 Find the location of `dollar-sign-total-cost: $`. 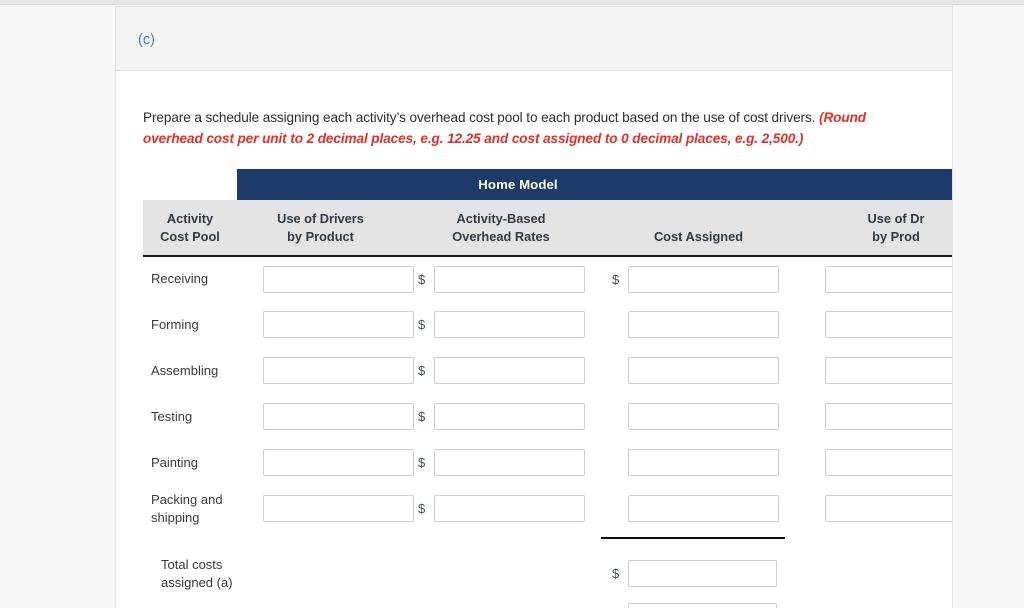

dollar-sign-total-cost: $ is located at coordinates (616, 574).